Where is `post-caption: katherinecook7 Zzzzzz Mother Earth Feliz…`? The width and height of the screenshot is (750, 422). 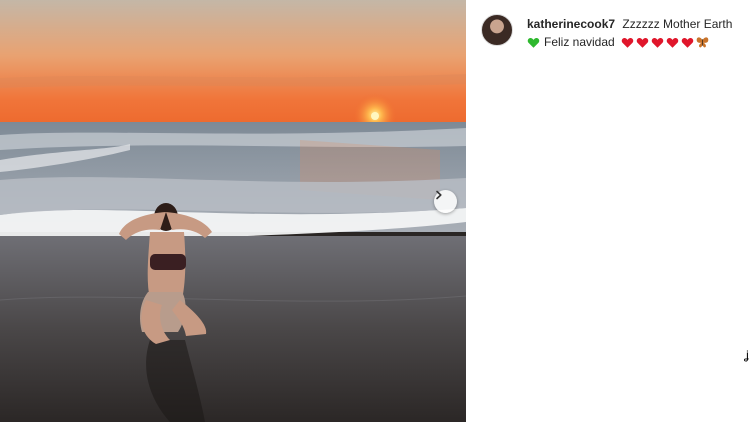
post-caption: katherinecook7 Zzzzzz Mother Earth Feliz… is located at coordinates (634, 33).